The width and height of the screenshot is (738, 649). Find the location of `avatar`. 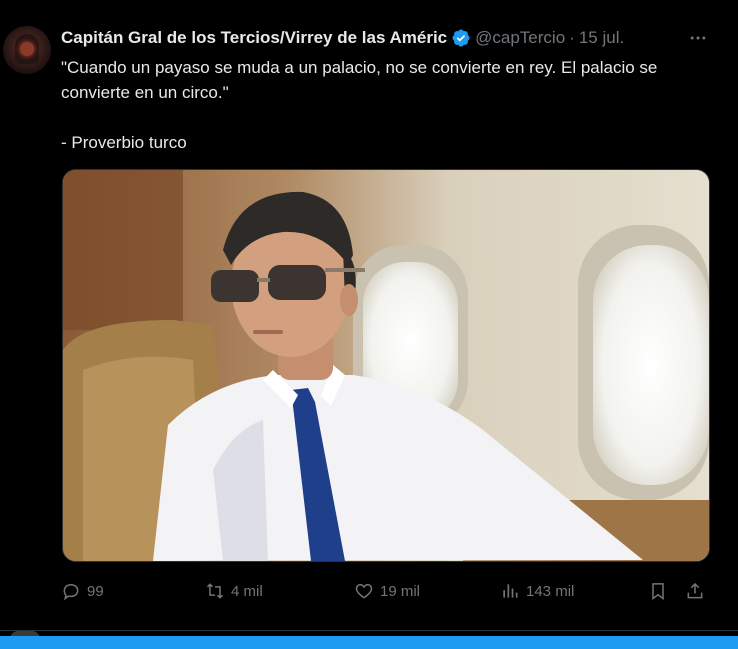

avatar is located at coordinates (27, 50).